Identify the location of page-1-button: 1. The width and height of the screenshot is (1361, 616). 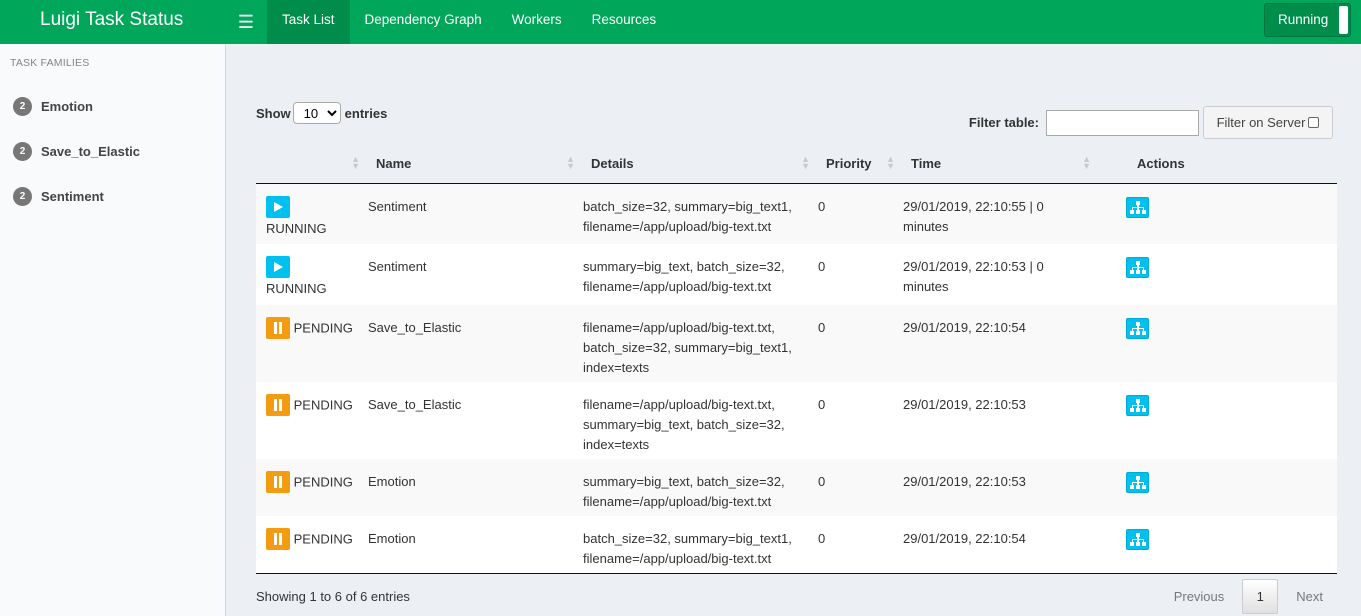
(1260, 596).